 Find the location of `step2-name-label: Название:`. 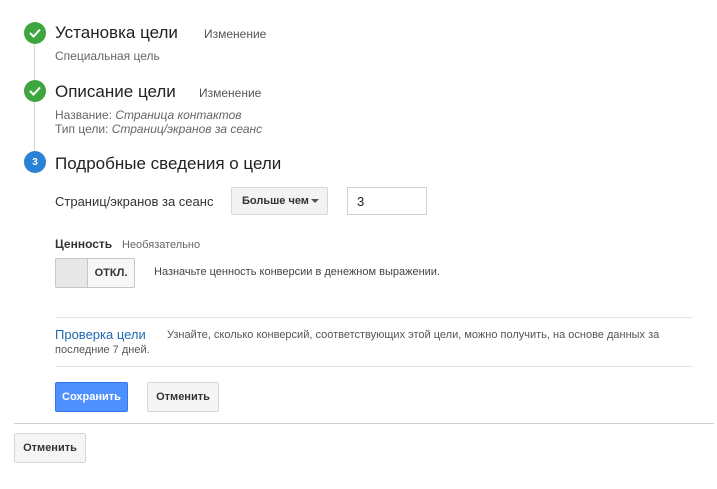

step2-name-label: Название: is located at coordinates (83, 115).